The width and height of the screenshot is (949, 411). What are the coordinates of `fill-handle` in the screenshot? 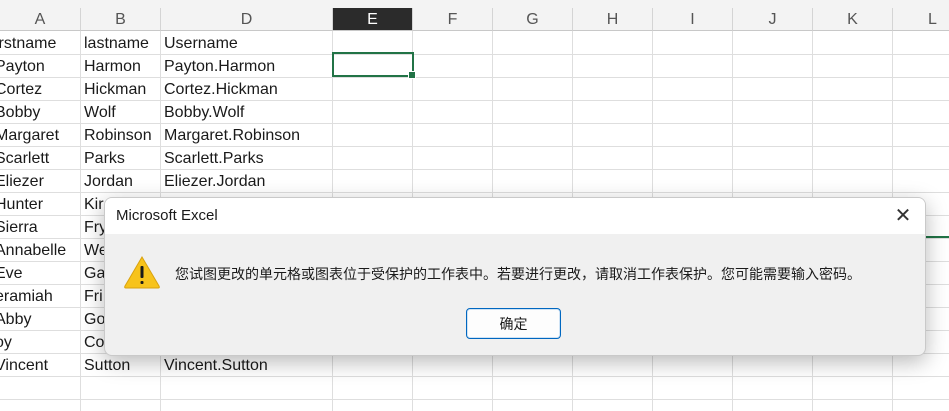 It's located at (412, 75).